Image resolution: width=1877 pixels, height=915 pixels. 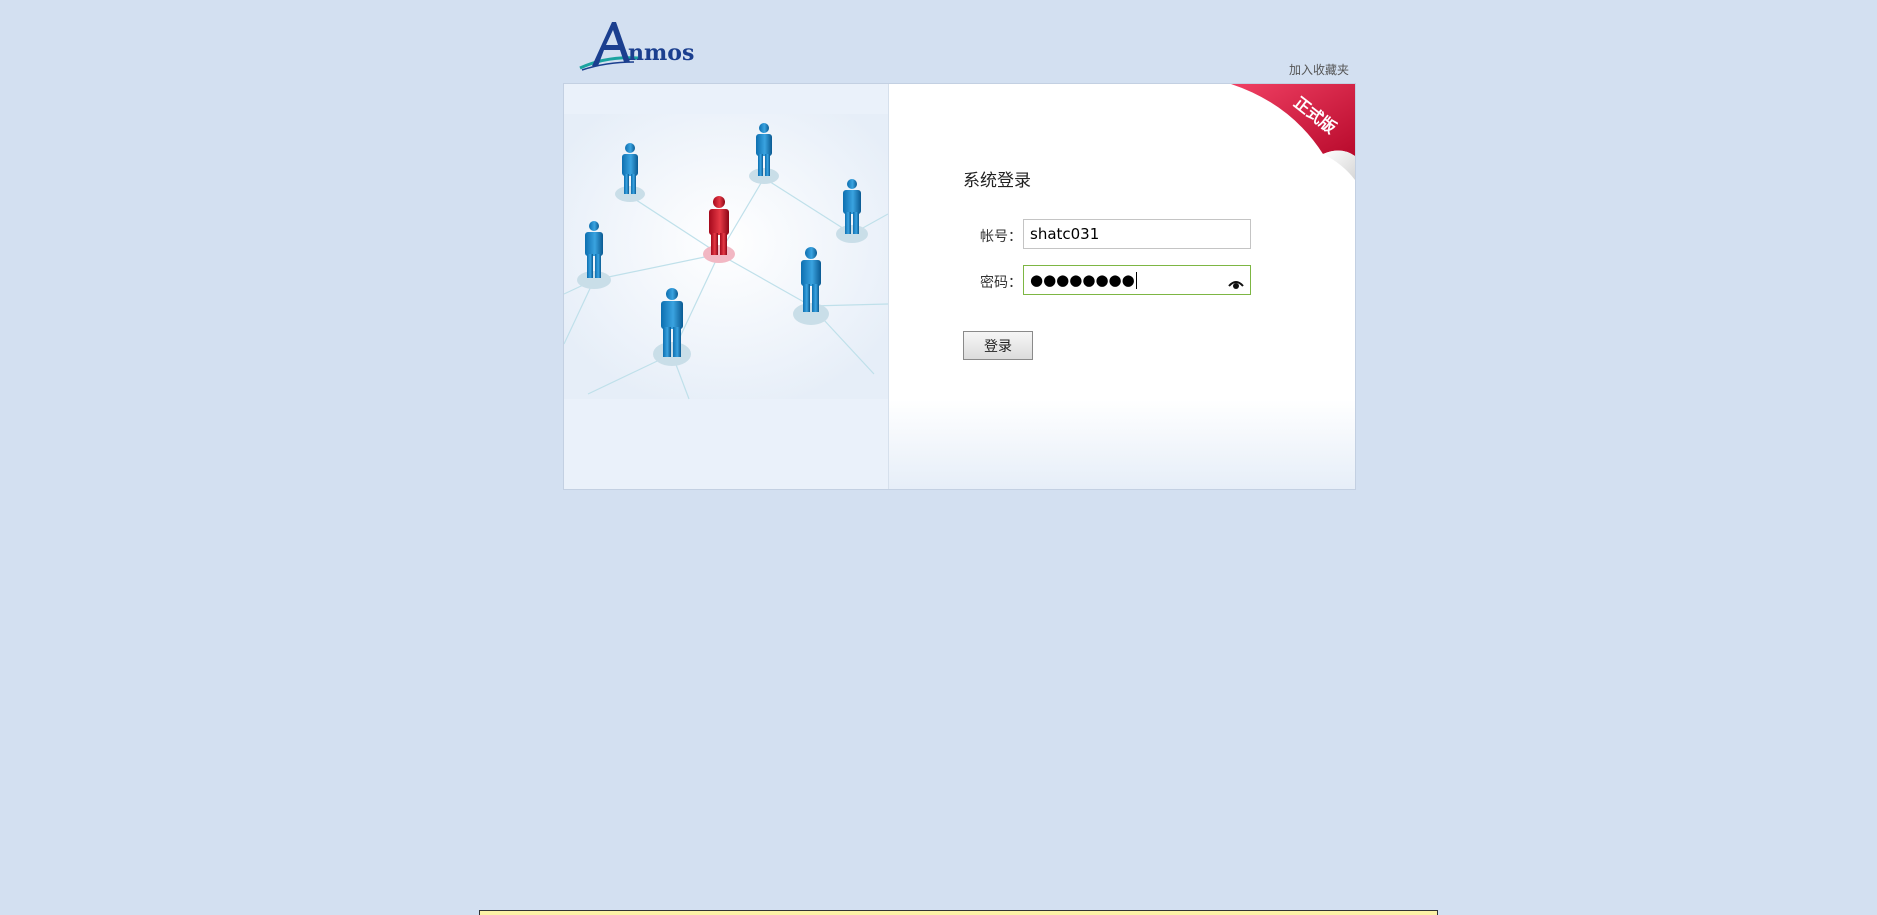 What do you see at coordinates (1082, 280) in the screenshot?
I see `password-input-value: ●●●●●●●●` at bounding box center [1082, 280].